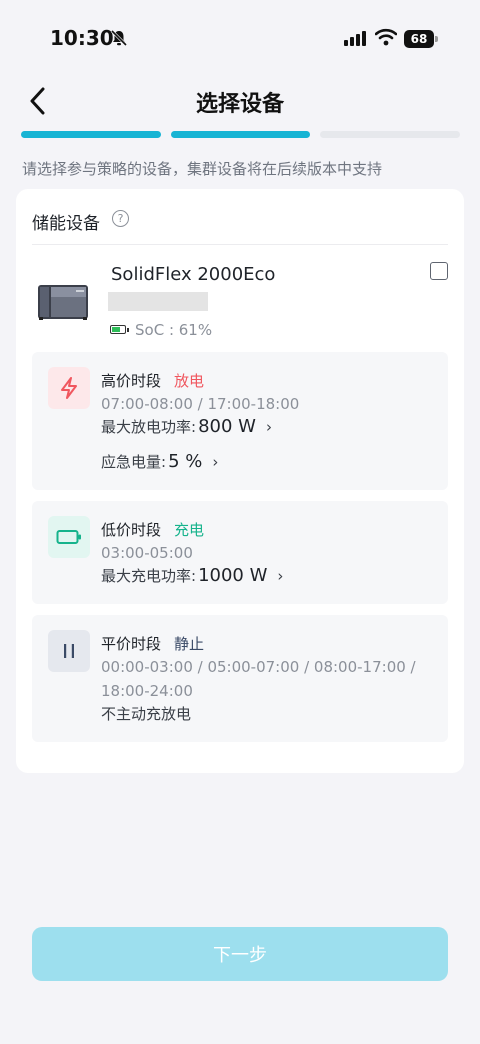 The width and height of the screenshot is (480, 1044). I want to click on bell-off-icon, so click(119, 40).